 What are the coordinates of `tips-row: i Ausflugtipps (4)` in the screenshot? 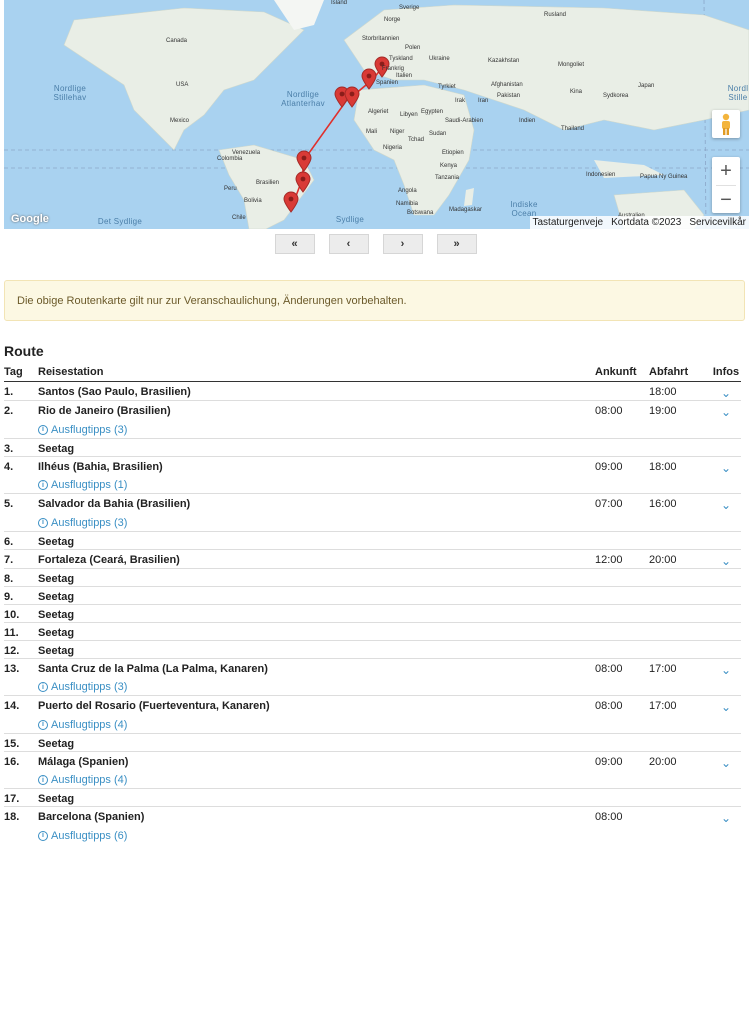 It's located at (372, 779).